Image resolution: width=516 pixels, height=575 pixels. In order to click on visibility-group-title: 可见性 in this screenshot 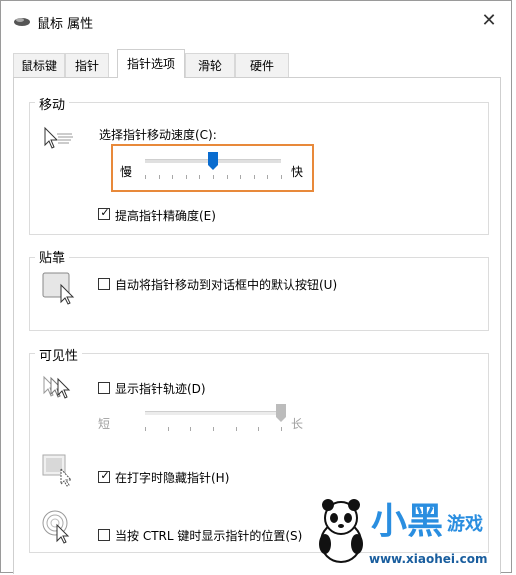, I will do `click(59, 354)`.